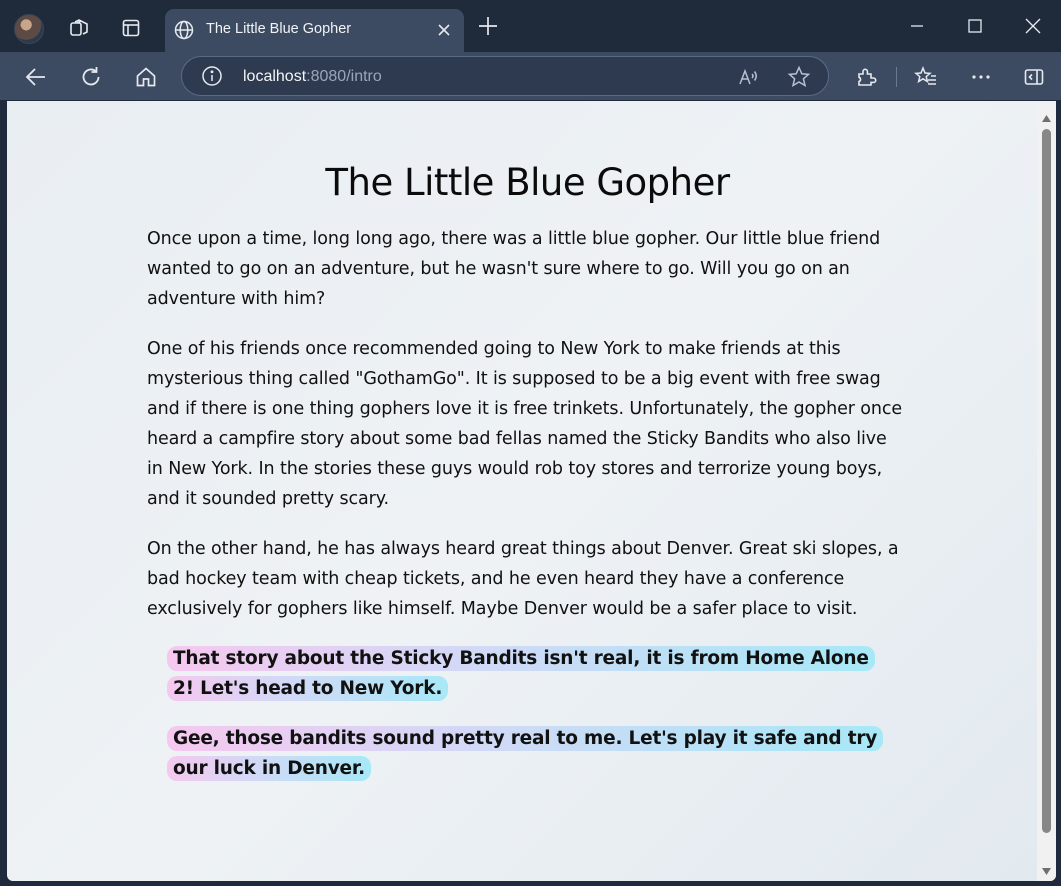  I want to click on sidebar-icon, so click(1034, 77).